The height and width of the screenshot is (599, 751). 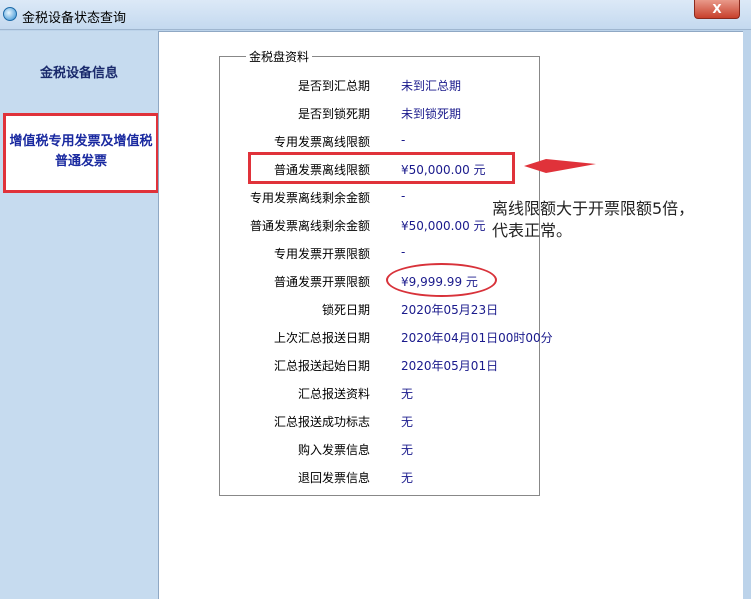 I want to click on row-label: 专用发票离线限额, so click(x=321, y=142).